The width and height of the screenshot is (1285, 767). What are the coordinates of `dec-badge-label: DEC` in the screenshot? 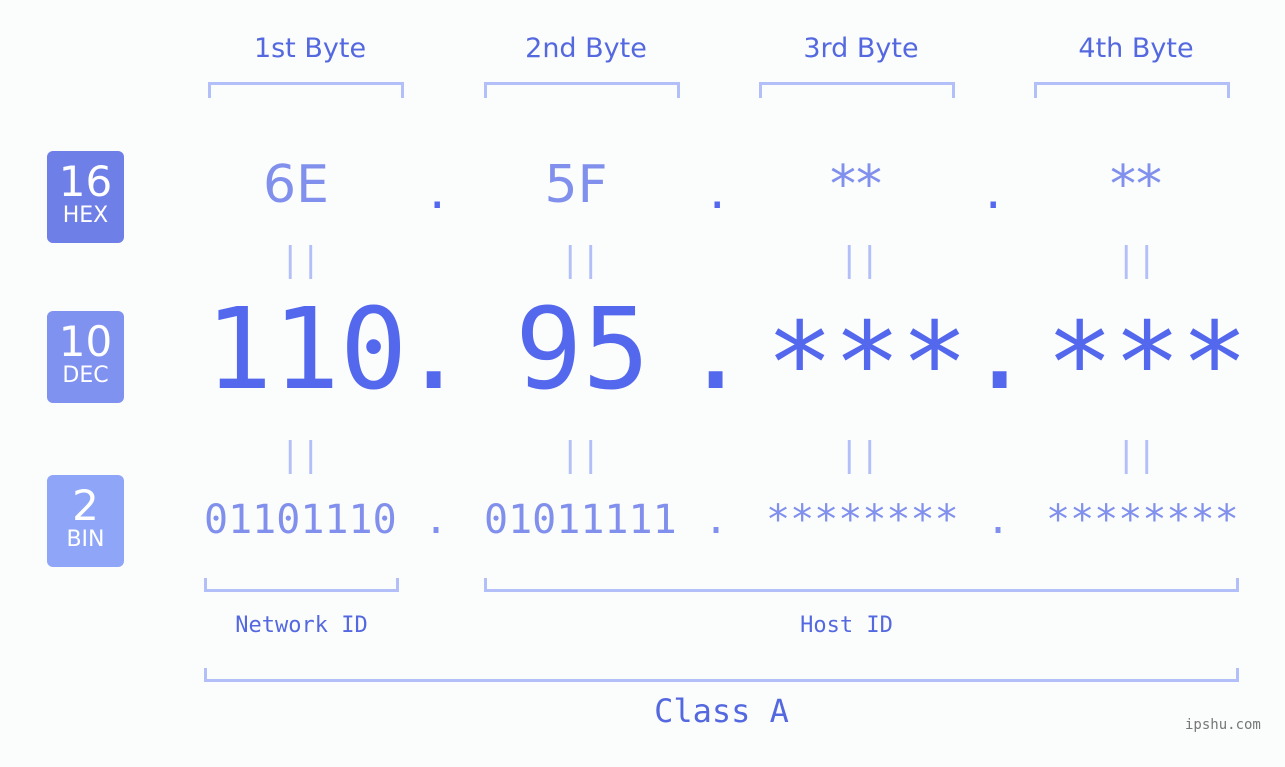 It's located at (85, 375).